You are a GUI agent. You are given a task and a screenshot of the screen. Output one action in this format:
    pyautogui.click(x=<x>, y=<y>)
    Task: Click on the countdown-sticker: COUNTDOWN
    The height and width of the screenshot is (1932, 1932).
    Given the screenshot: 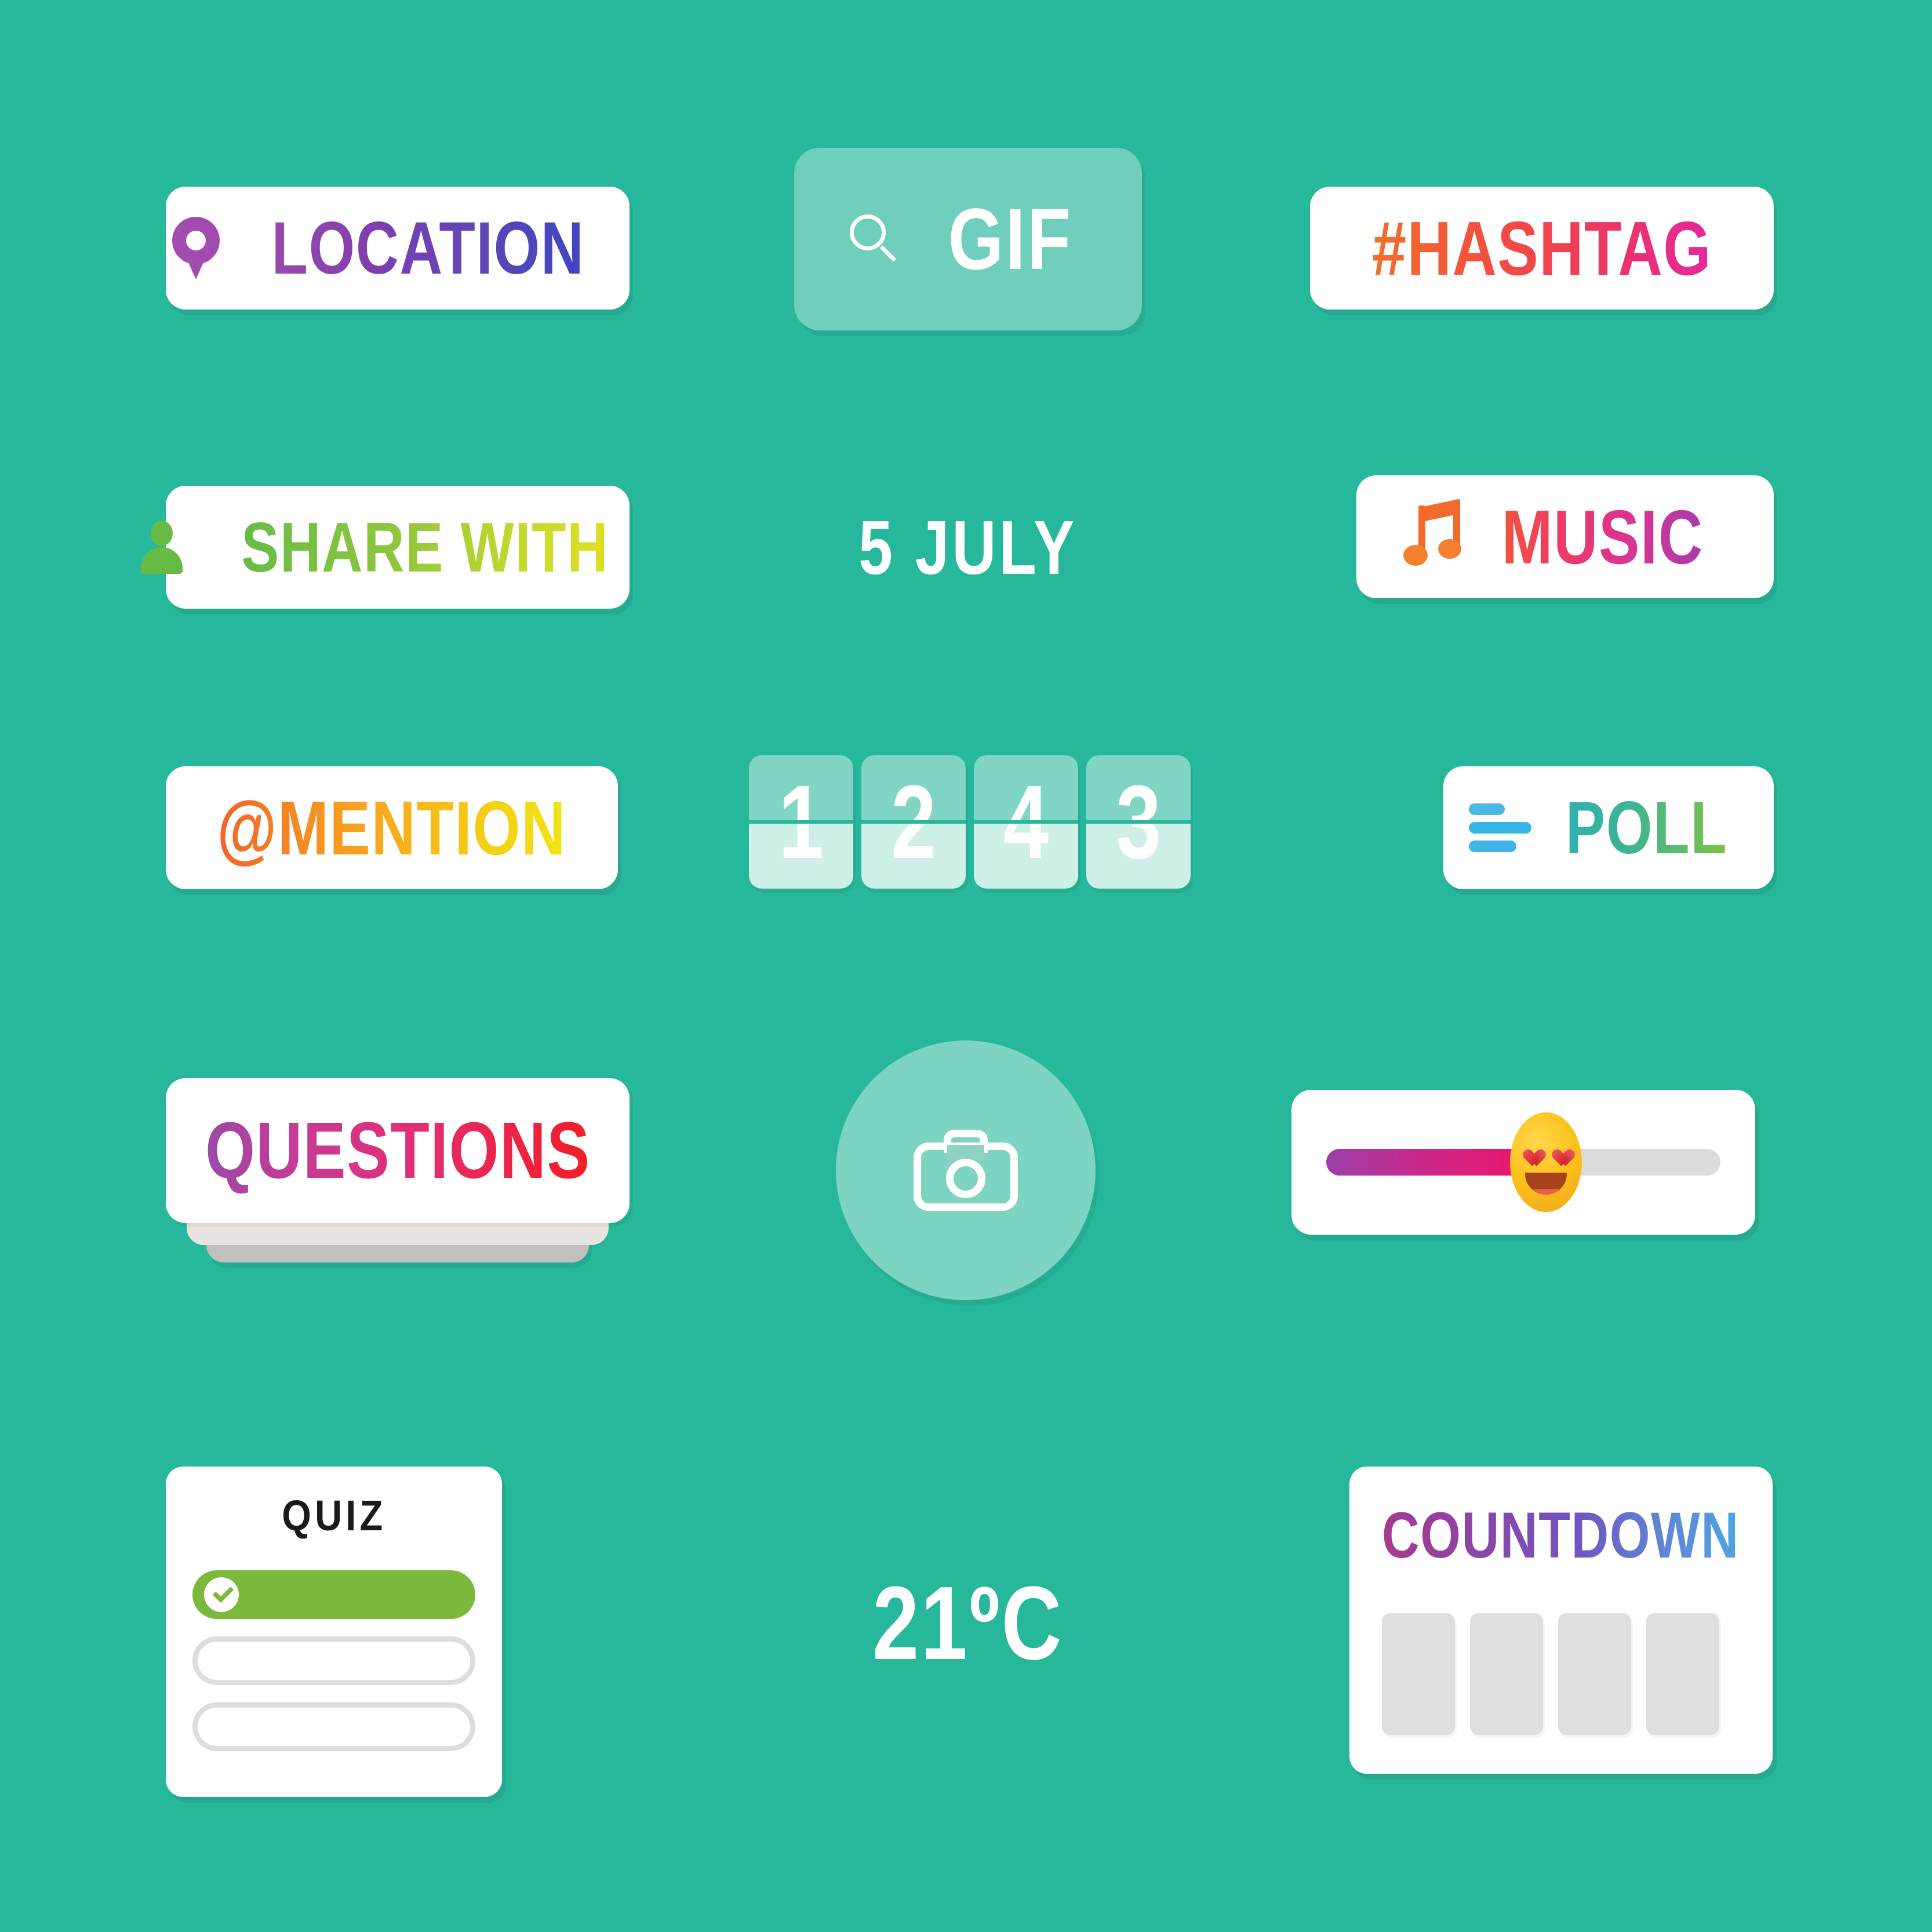 What is the action you would take?
    pyautogui.click(x=1561, y=1620)
    